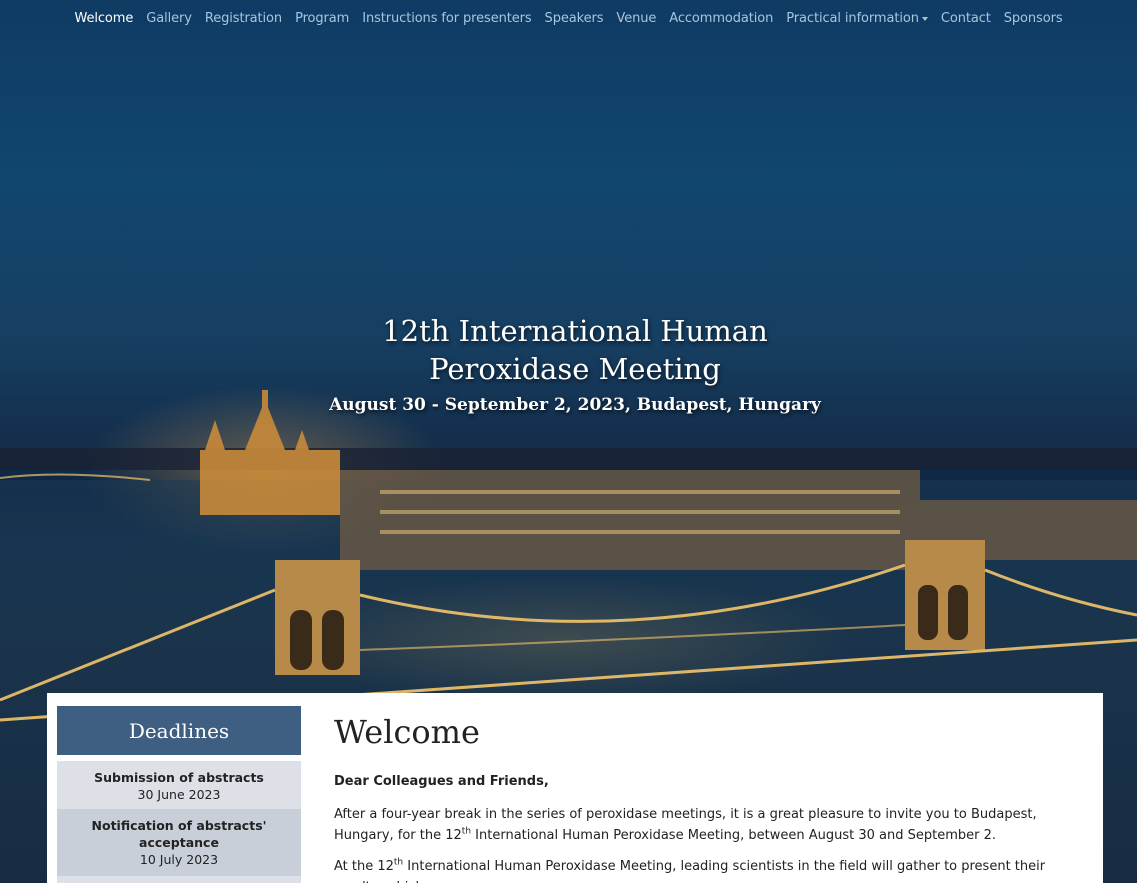  What do you see at coordinates (636, 18) in the screenshot?
I see `nav-venue: Venue` at bounding box center [636, 18].